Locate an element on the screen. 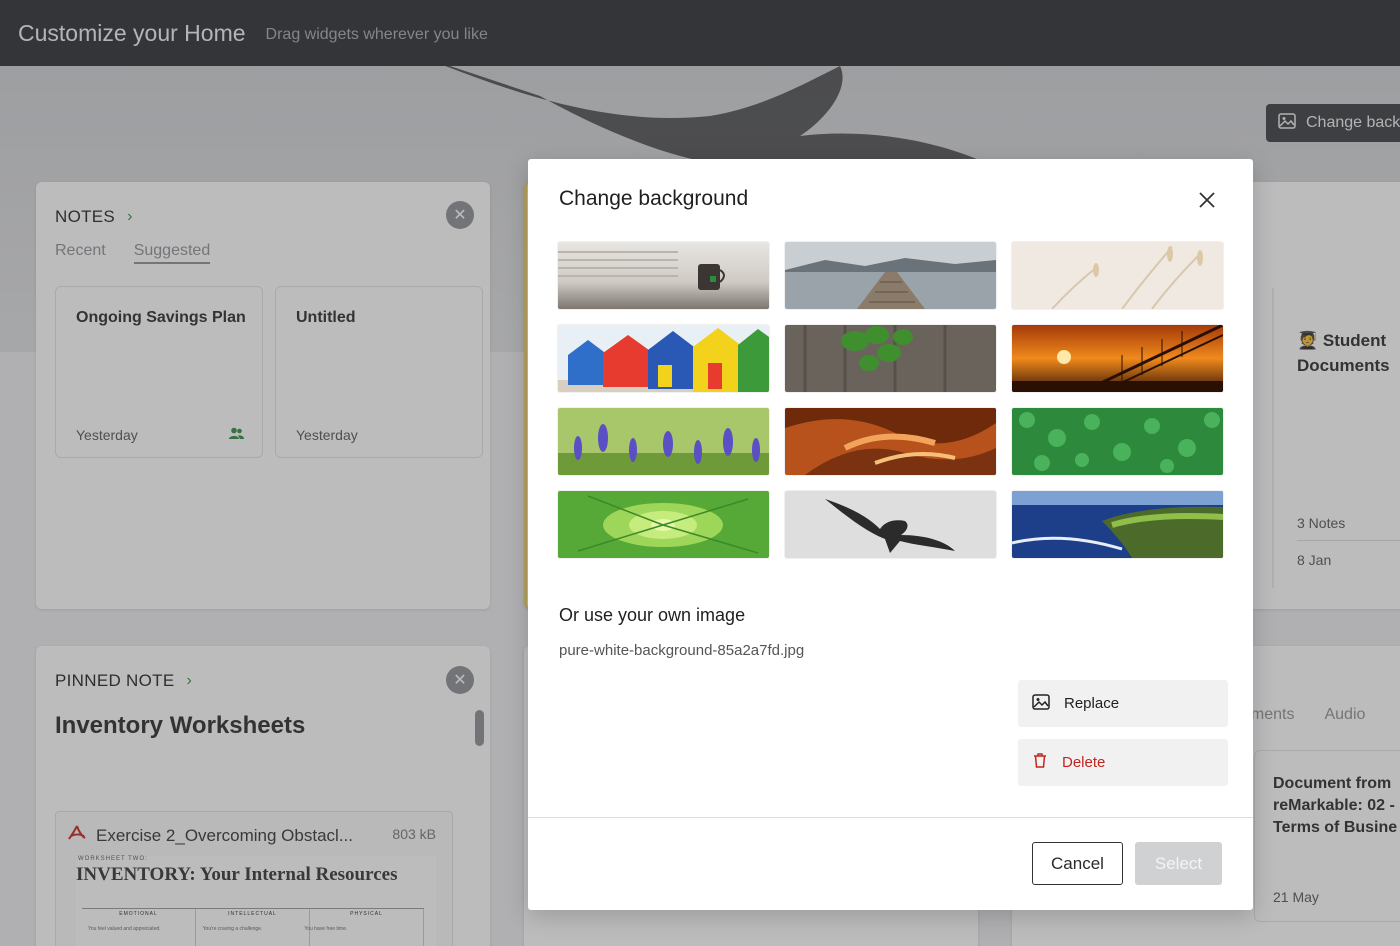  current-file-name: pure-white-background-85a2a7fd.jpg is located at coordinates (682, 650).